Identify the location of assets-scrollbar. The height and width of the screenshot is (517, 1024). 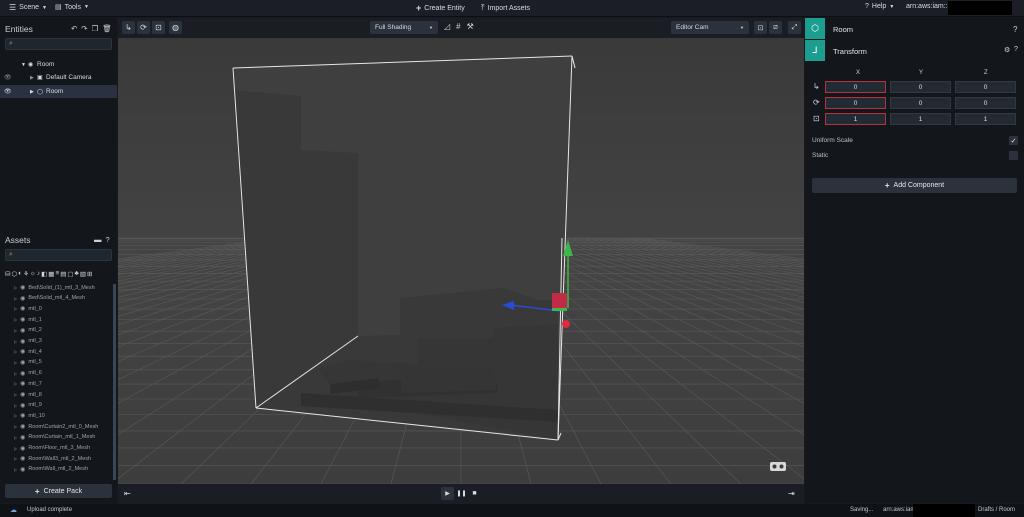
(114, 382).